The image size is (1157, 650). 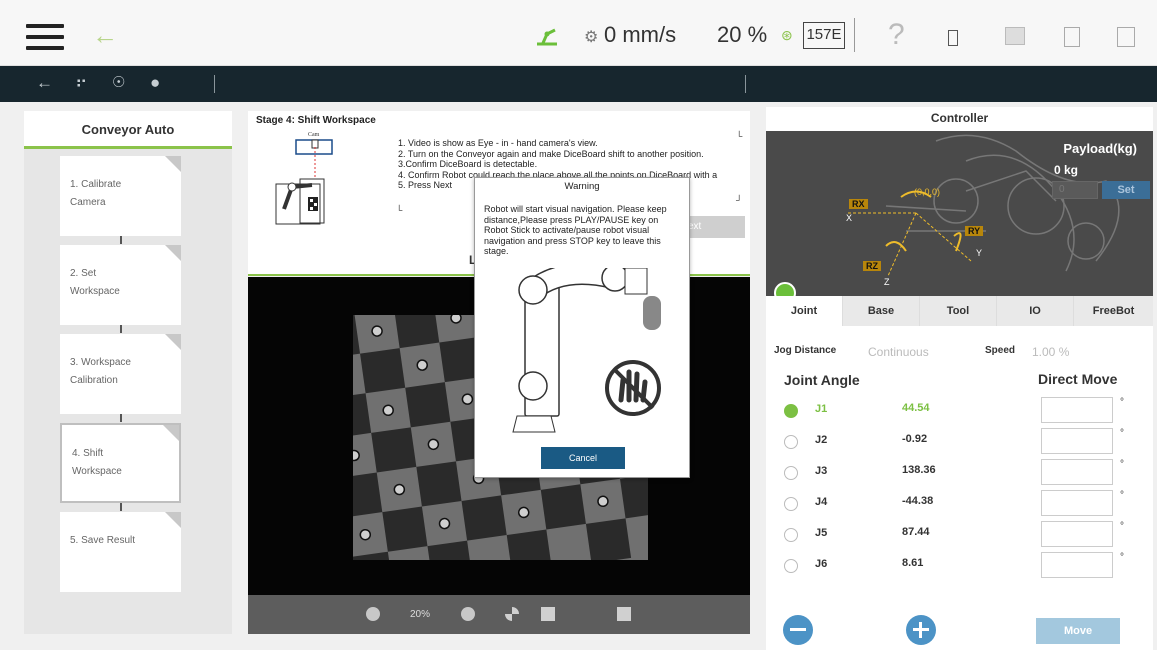 What do you see at coordinates (915, 439) in the screenshot?
I see `joint-value: -0.92` at bounding box center [915, 439].